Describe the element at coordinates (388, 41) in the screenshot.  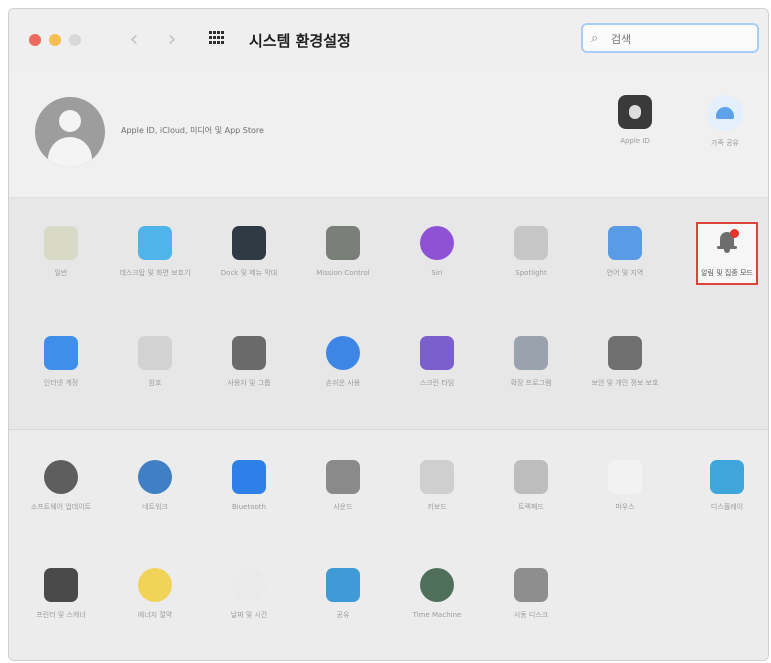
I see `title-bar: ‹ › 시스템 환경설정 ⌕` at that location.